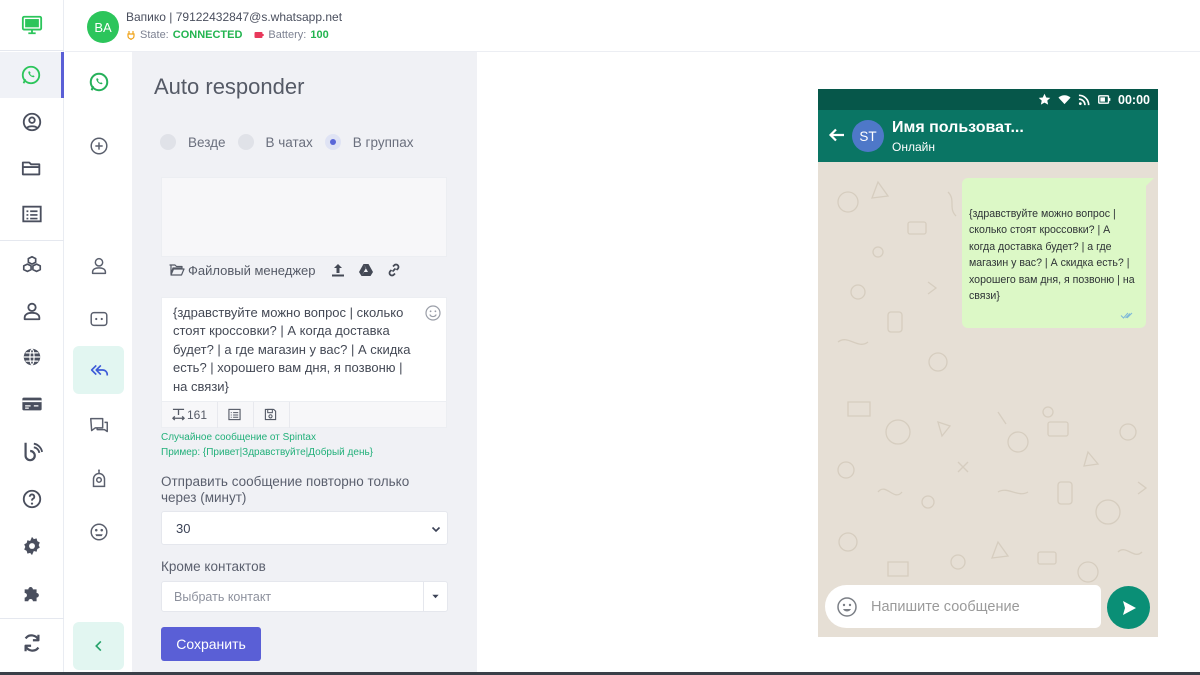 This screenshot has height=675, width=1200. What do you see at coordinates (338, 270) in the screenshot?
I see `upload-icon` at bounding box center [338, 270].